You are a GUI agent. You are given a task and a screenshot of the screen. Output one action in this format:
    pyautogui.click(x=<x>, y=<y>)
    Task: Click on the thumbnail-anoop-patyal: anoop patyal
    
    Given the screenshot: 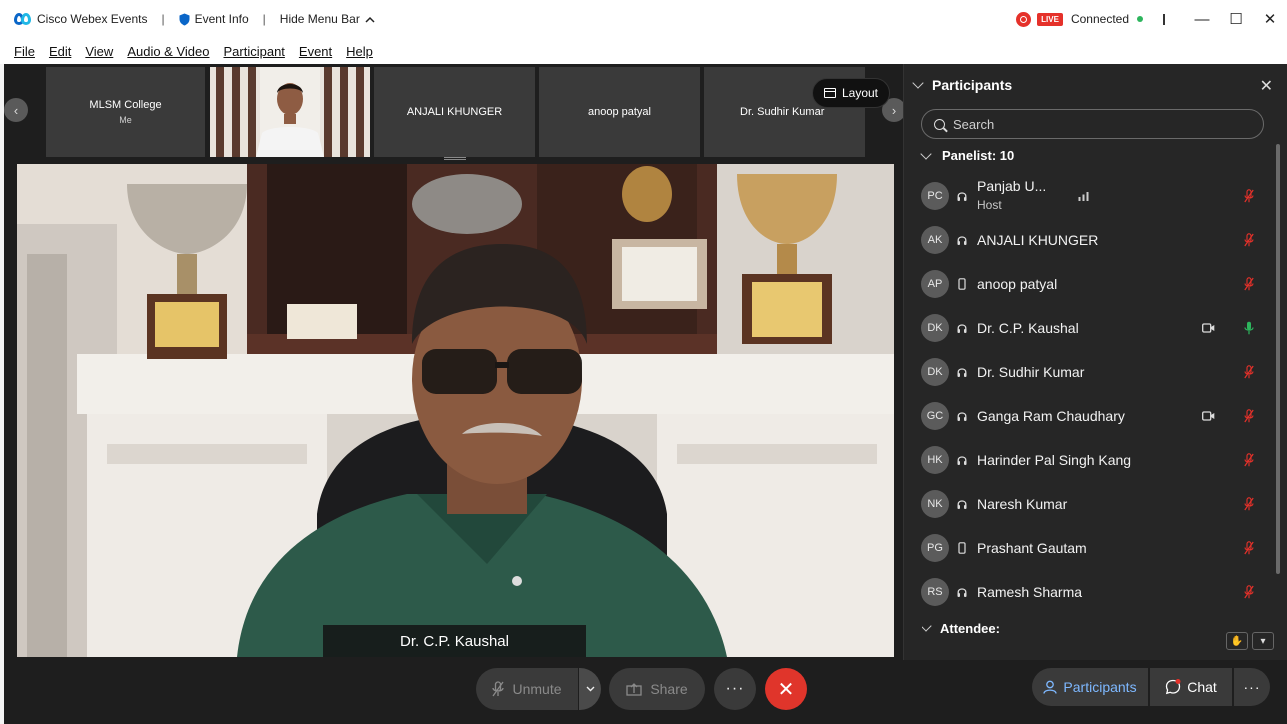 What is the action you would take?
    pyautogui.click(x=619, y=112)
    